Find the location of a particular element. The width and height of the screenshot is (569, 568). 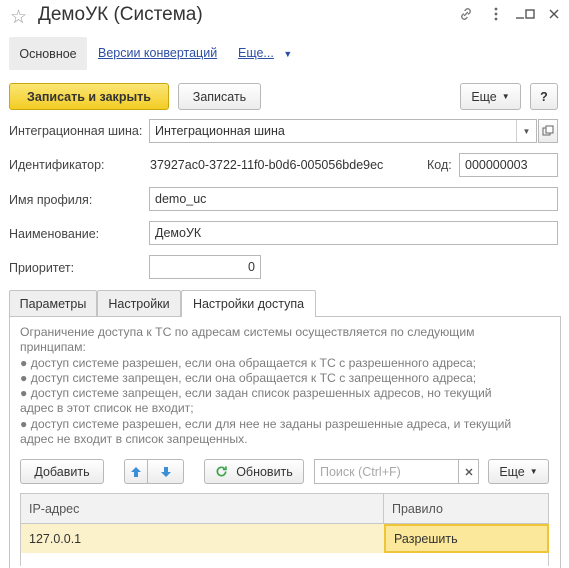

code-field: 000000003 is located at coordinates (508, 165).